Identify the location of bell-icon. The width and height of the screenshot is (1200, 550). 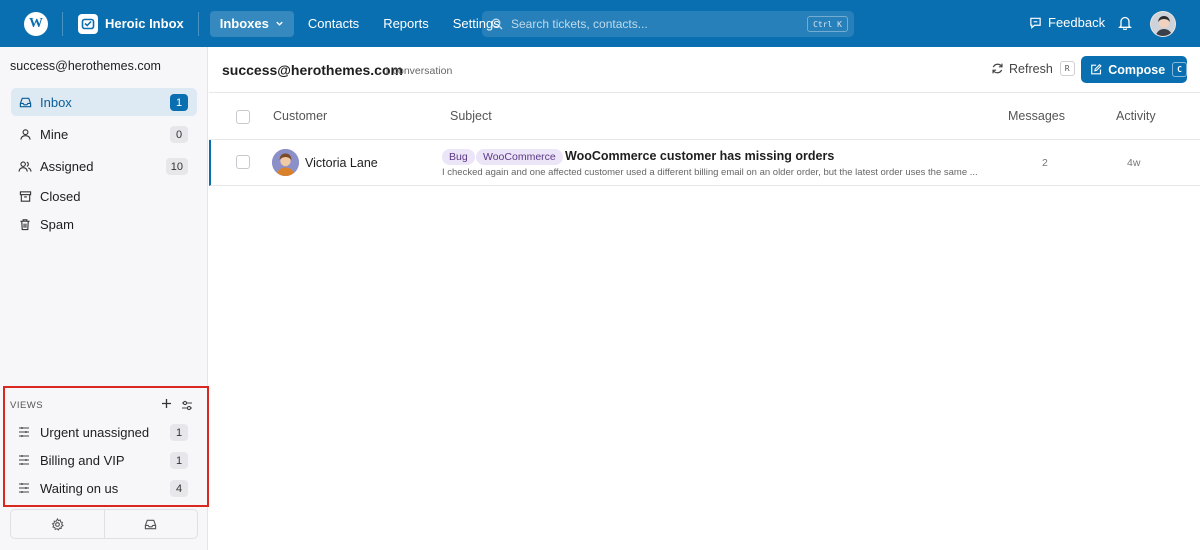
(1125, 23).